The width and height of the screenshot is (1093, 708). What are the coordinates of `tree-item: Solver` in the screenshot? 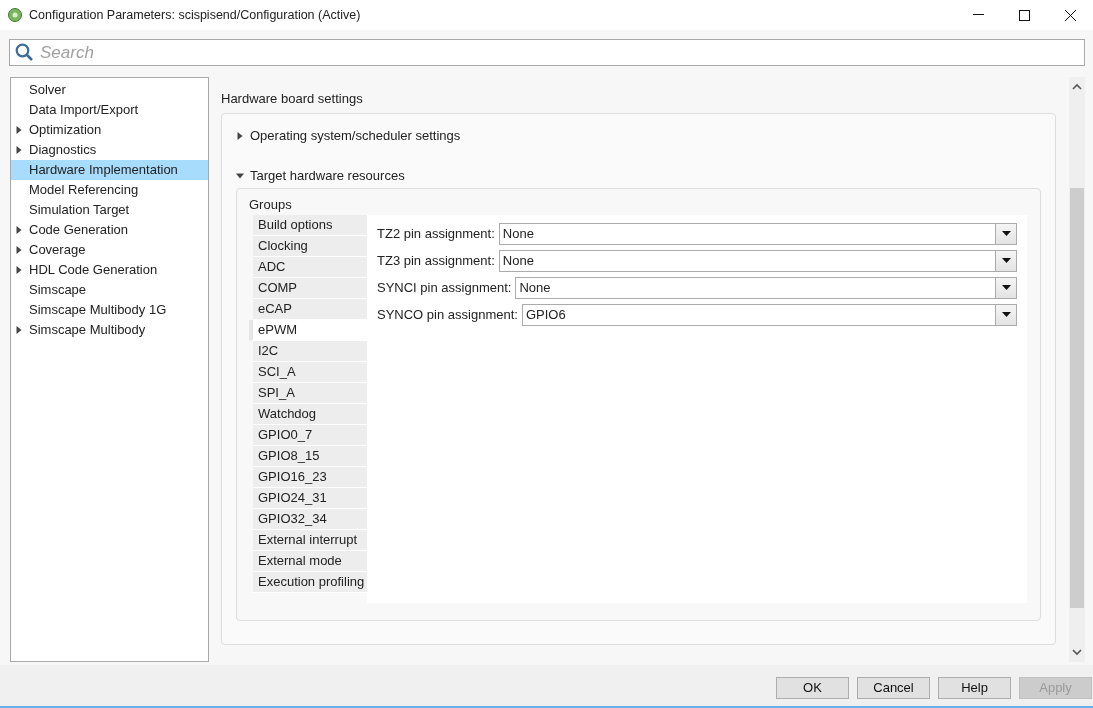 It's located at (109, 90).